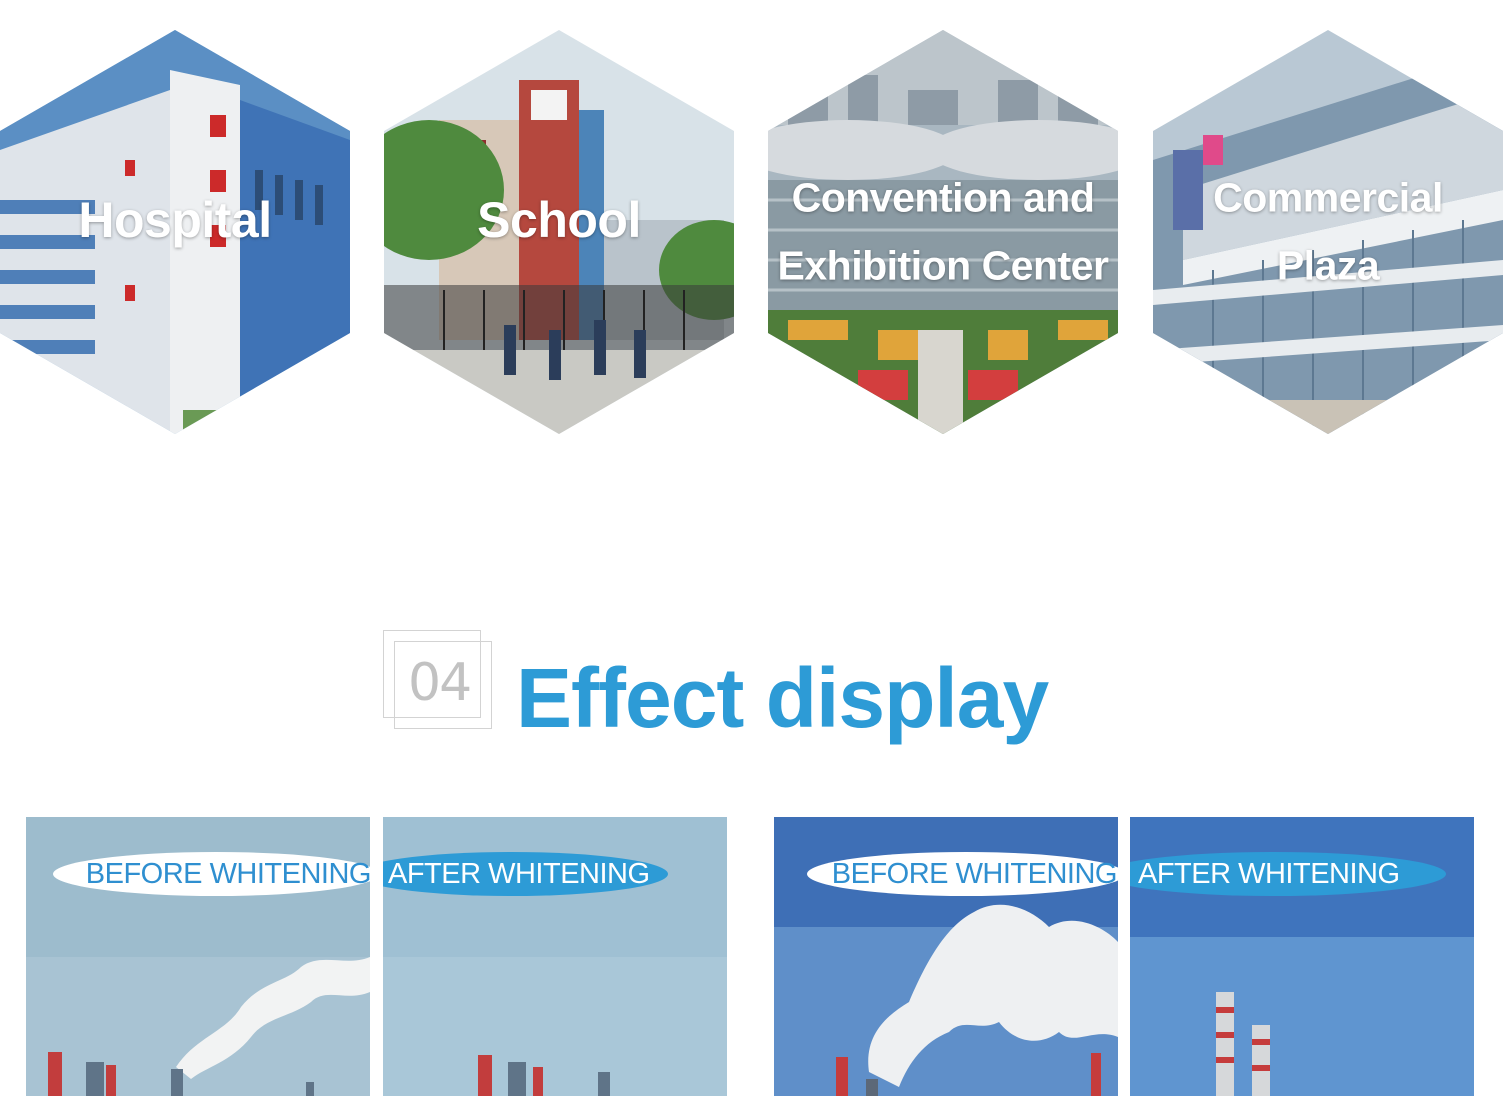 The height and width of the screenshot is (1096, 1504). I want to click on hex-card-hospital: Hospital, so click(175, 232).